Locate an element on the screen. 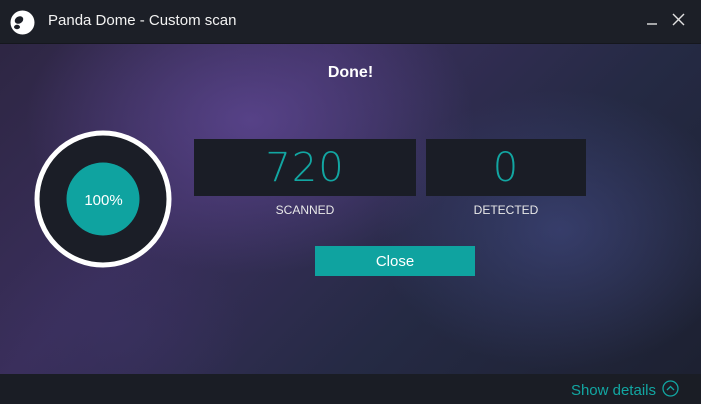 The image size is (701, 404). detected-panel: 0 is located at coordinates (506, 167).